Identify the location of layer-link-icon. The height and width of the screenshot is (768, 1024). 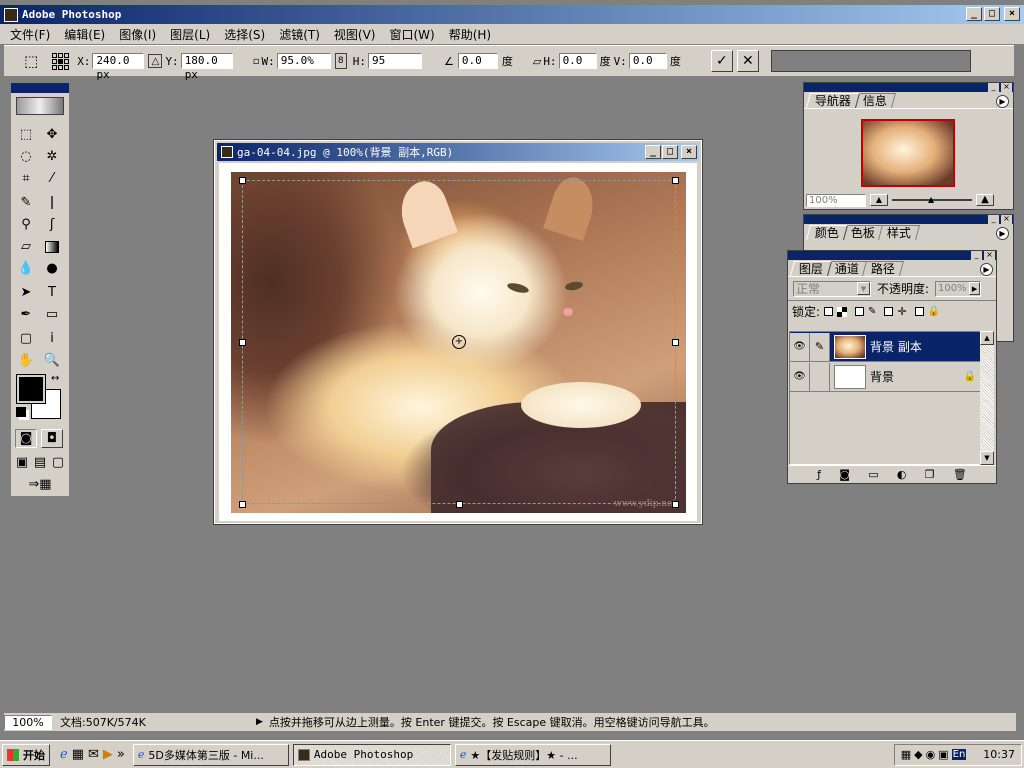
(820, 376).